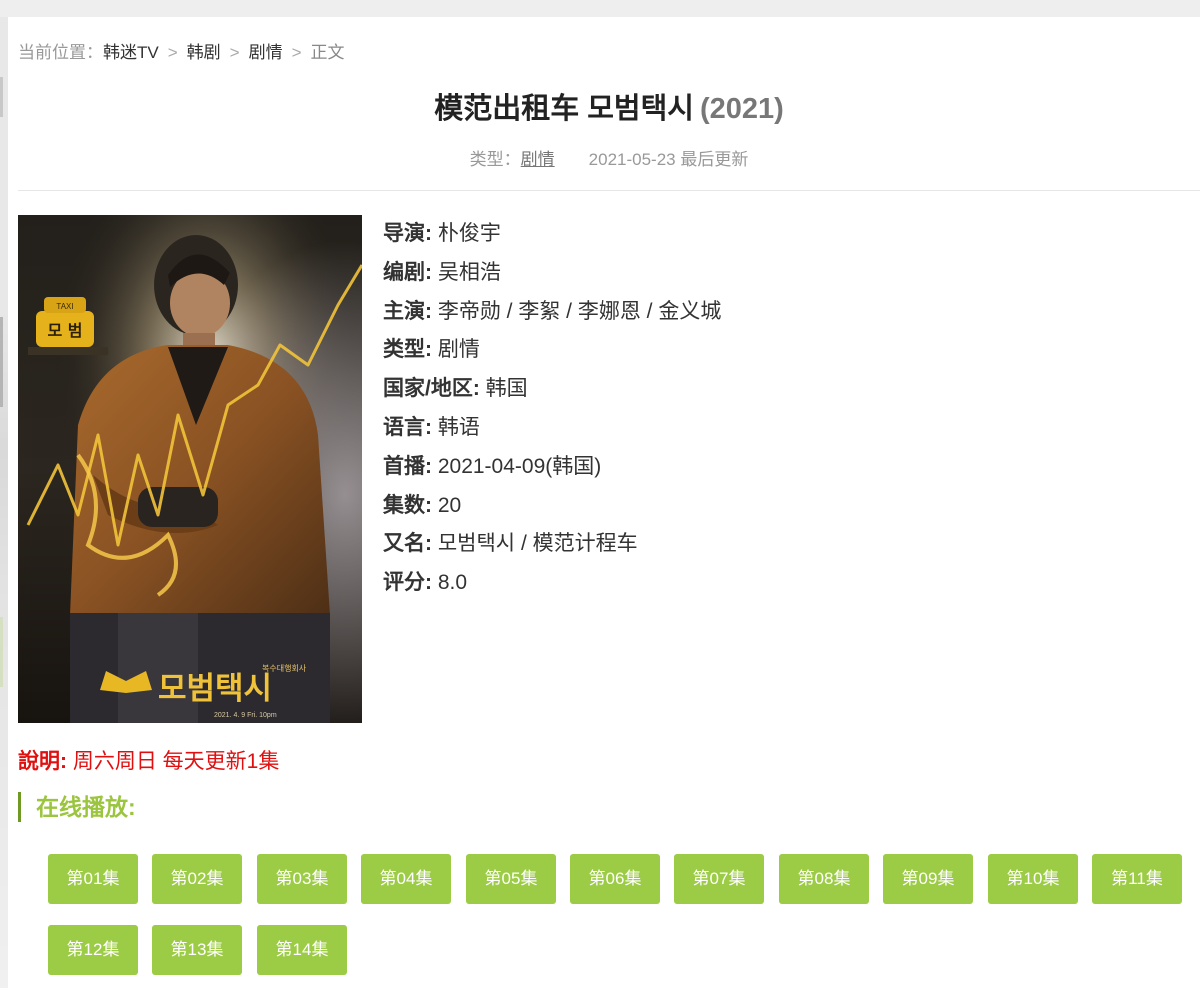  I want to click on breadcrumb: 当前位置：韩迷TV > 韩剧 > 剧情 > 正文, so click(181, 50).